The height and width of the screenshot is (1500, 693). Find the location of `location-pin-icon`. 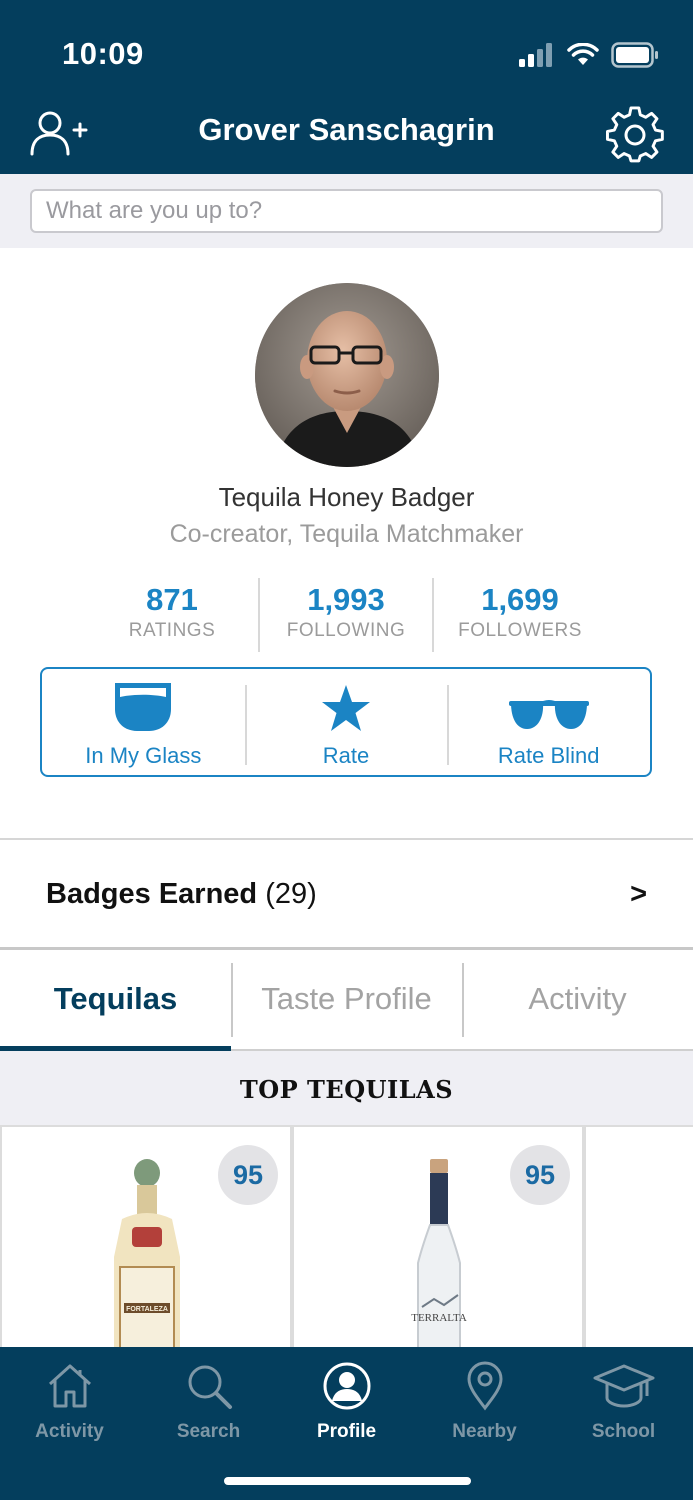

location-pin-icon is located at coordinates (484, 1386).